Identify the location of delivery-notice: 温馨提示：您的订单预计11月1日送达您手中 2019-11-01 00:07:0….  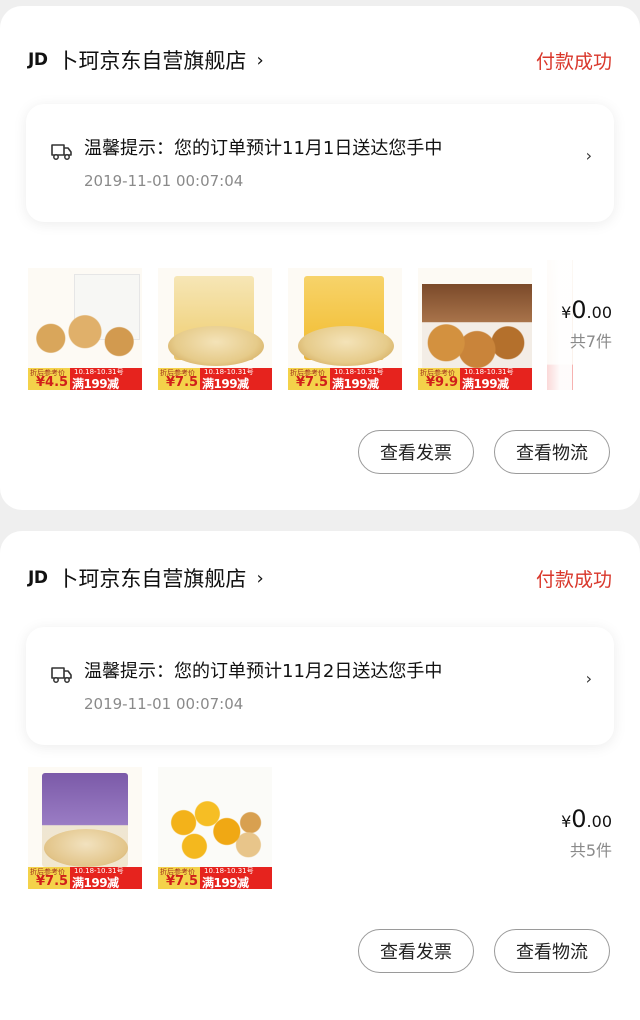
(320, 163).